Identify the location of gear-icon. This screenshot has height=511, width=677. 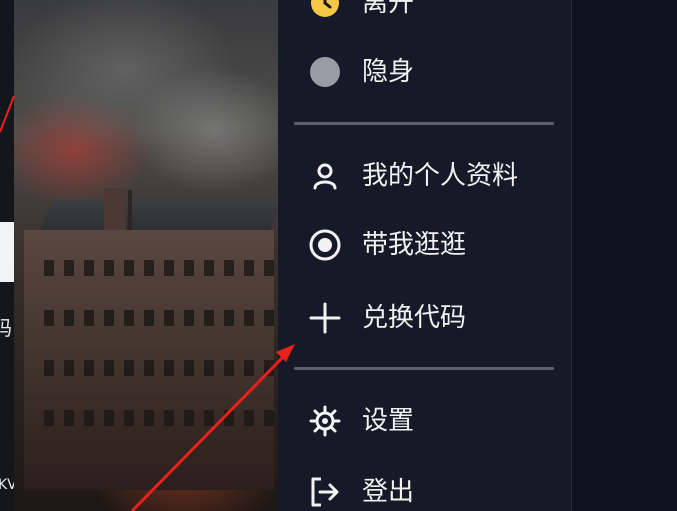
(325, 421).